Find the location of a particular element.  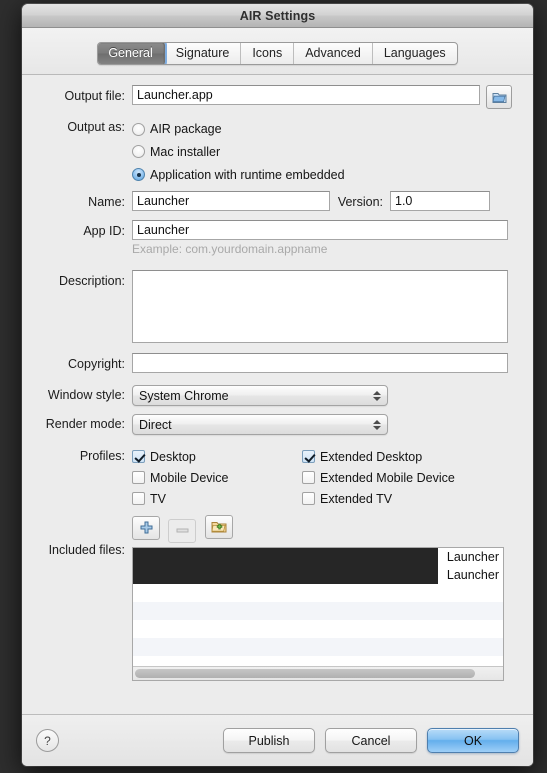

version-input is located at coordinates (440, 201).